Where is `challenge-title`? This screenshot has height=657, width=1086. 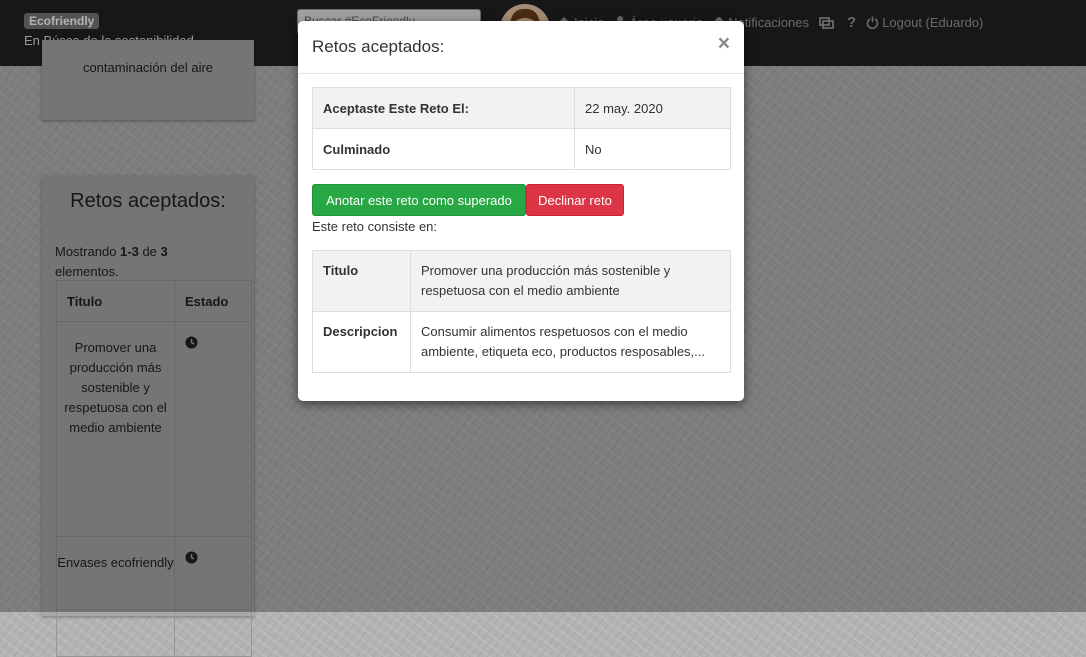
challenge-title is located at coordinates (115, 633).